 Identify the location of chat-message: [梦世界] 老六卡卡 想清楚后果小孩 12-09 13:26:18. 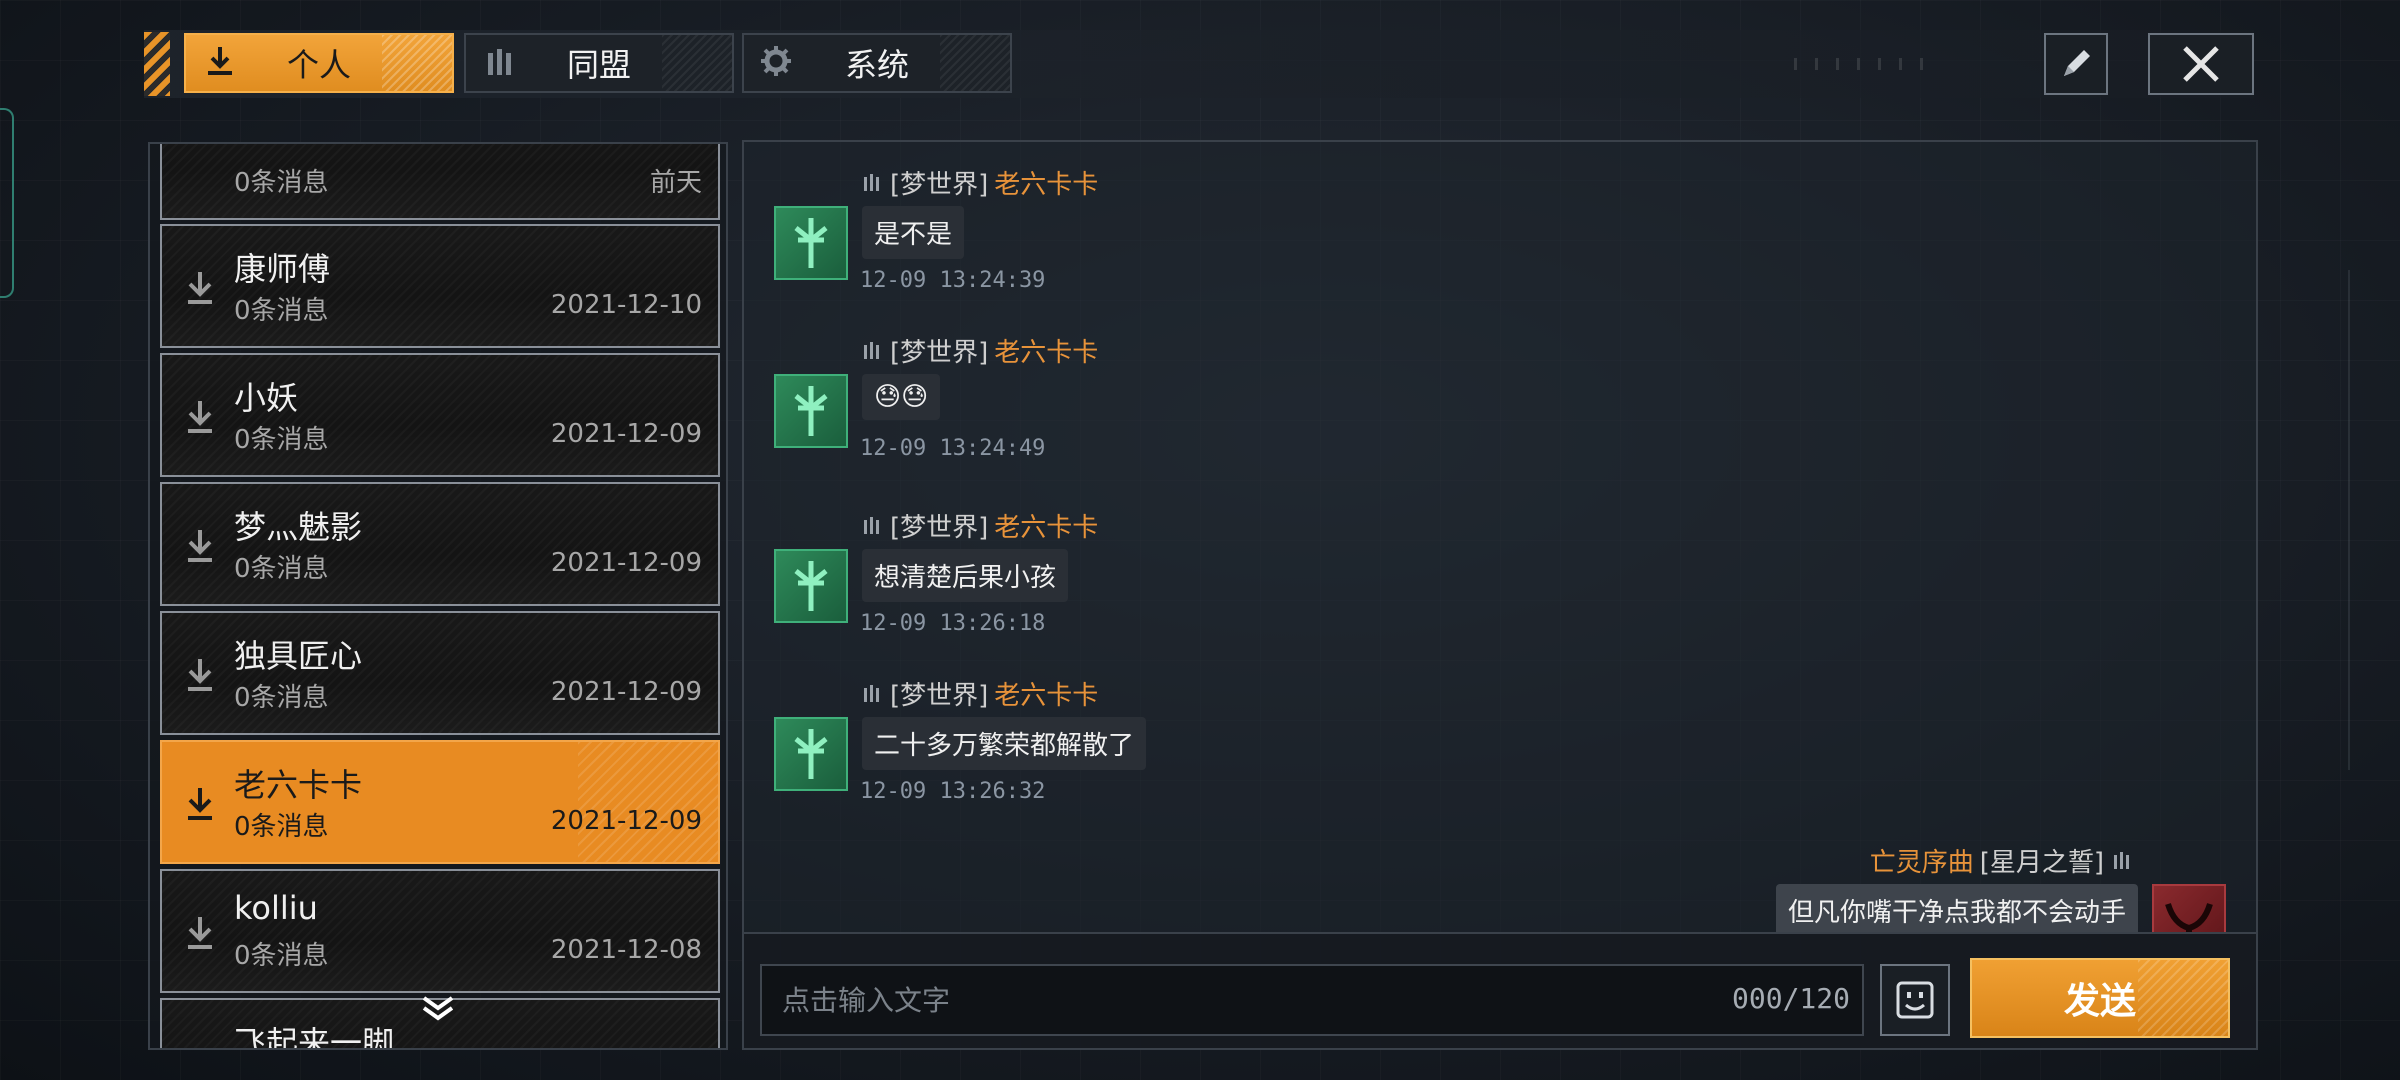
(1174, 587).